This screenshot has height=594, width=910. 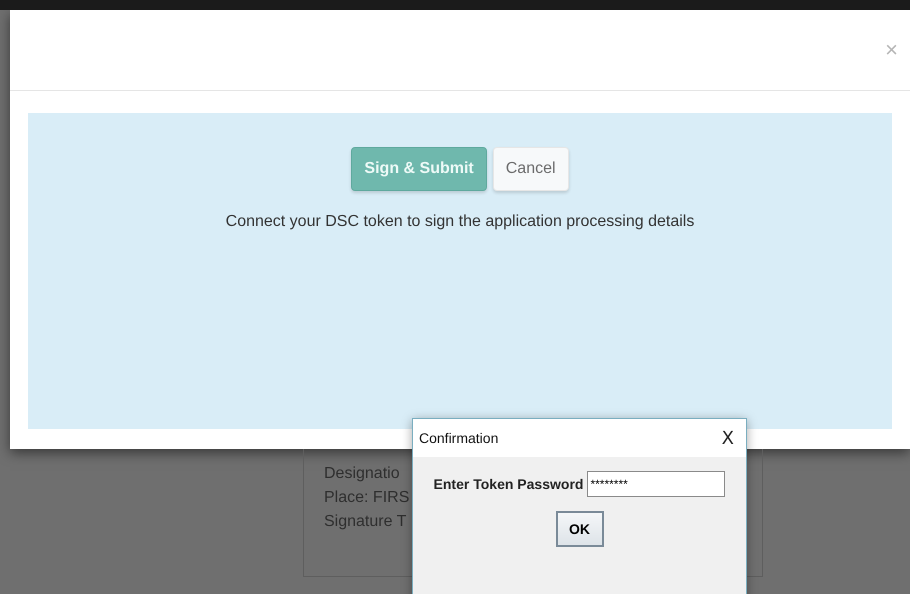 What do you see at coordinates (458, 438) in the screenshot?
I see `dialog-title: Confirmation` at bounding box center [458, 438].